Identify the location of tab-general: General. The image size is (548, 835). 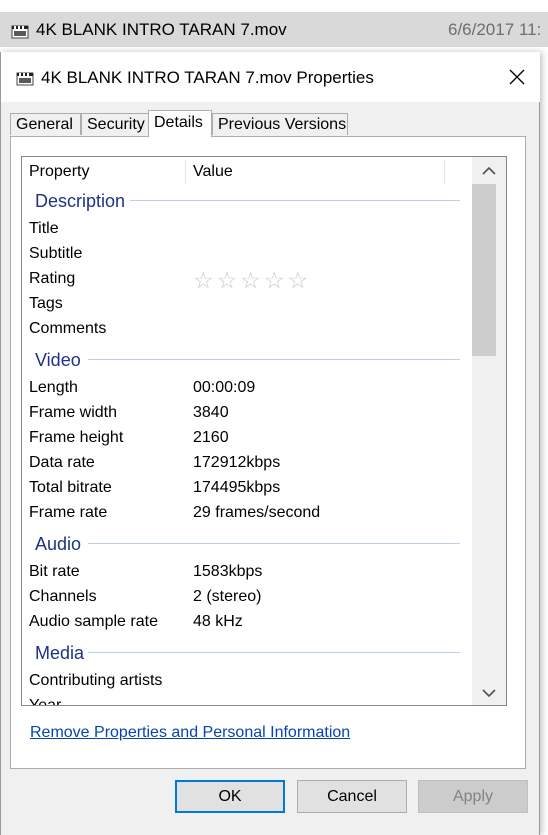
(45, 124).